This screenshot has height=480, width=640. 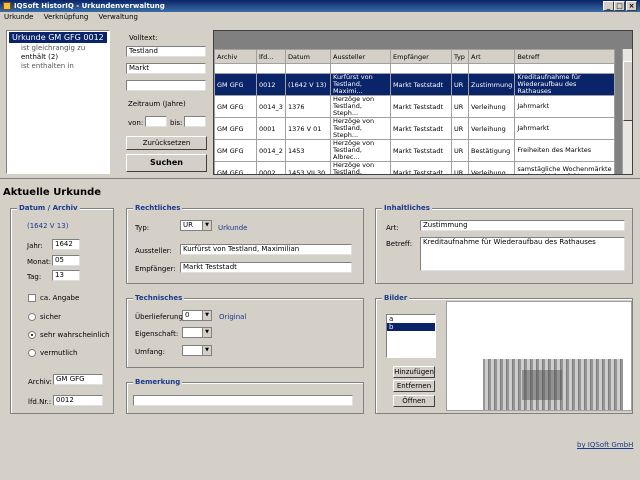 What do you see at coordinates (18, 17) in the screenshot?
I see `menu-urkunde: Urkunde` at bounding box center [18, 17].